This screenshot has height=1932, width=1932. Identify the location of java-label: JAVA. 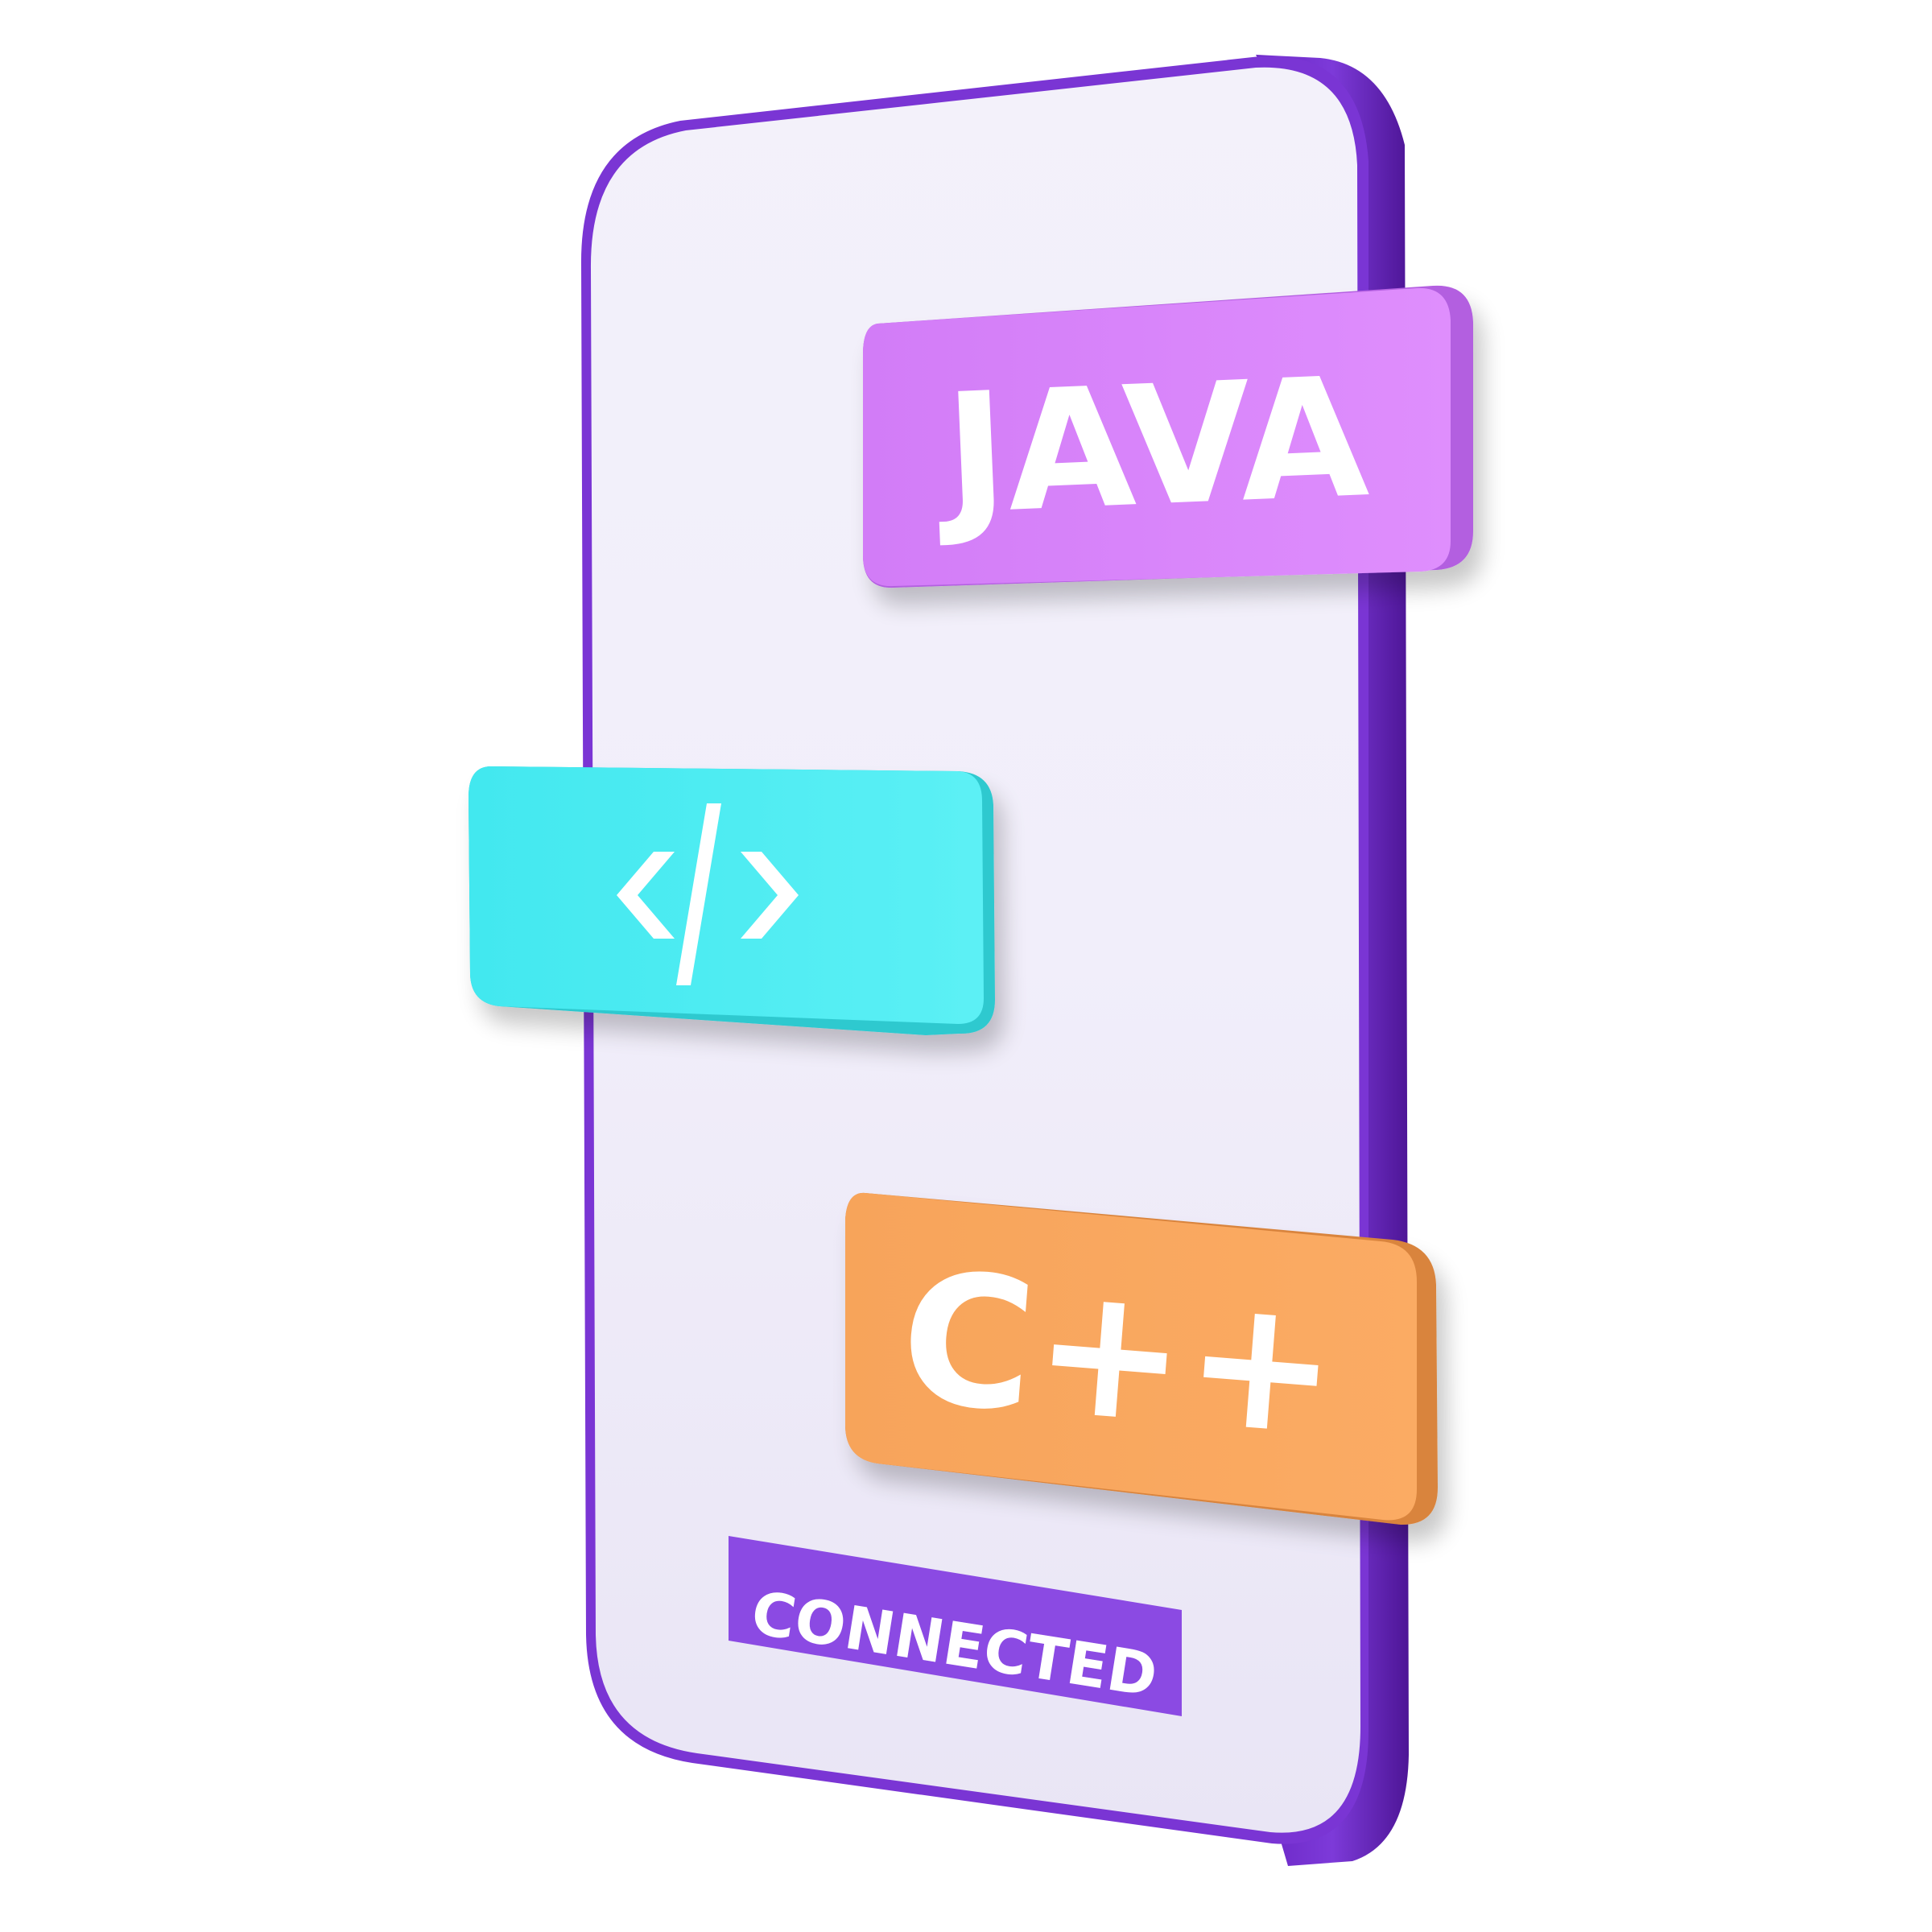
(1152, 446).